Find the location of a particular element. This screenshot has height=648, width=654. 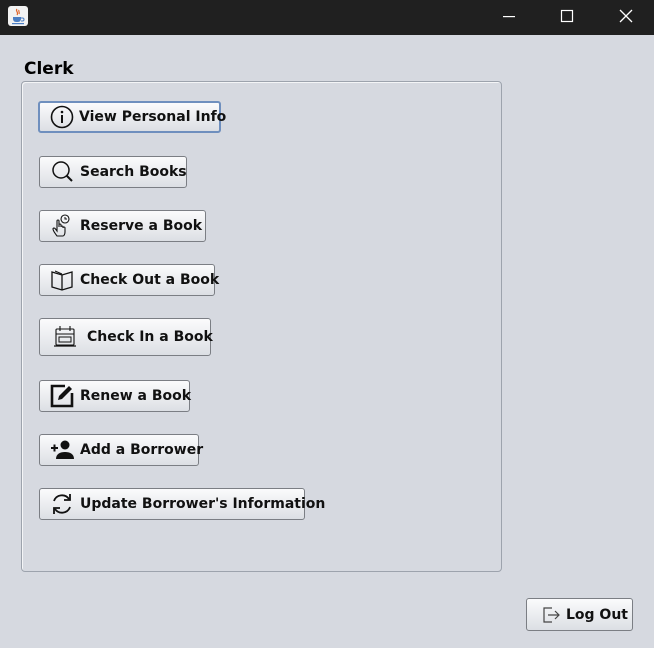

renew-a-book-label: Renew a Book is located at coordinates (136, 396).